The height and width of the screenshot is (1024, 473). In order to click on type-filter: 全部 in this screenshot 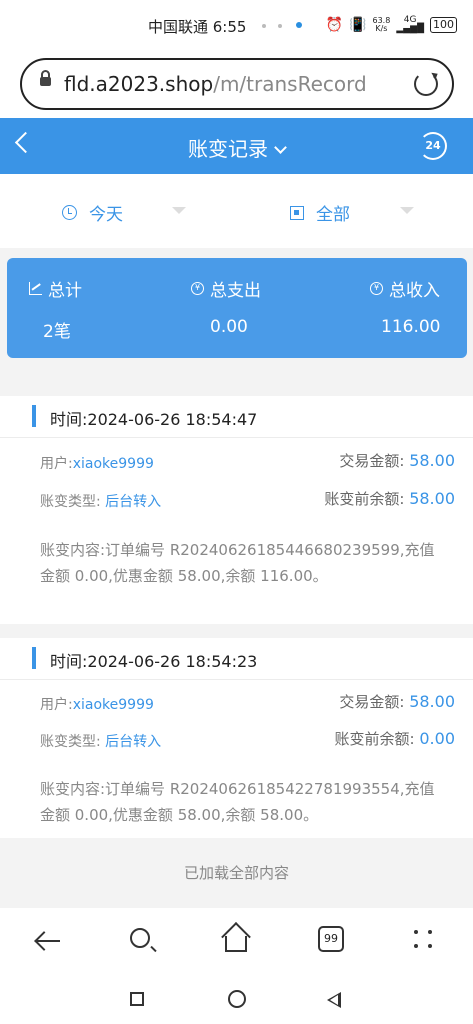, I will do `click(320, 212)`.